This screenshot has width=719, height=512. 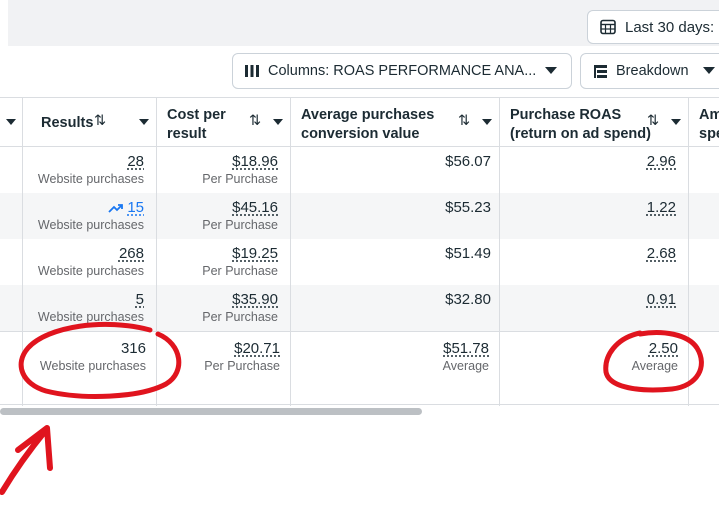 What do you see at coordinates (391, 207) in the screenshot?
I see `avg-cell: $55.23` at bounding box center [391, 207].